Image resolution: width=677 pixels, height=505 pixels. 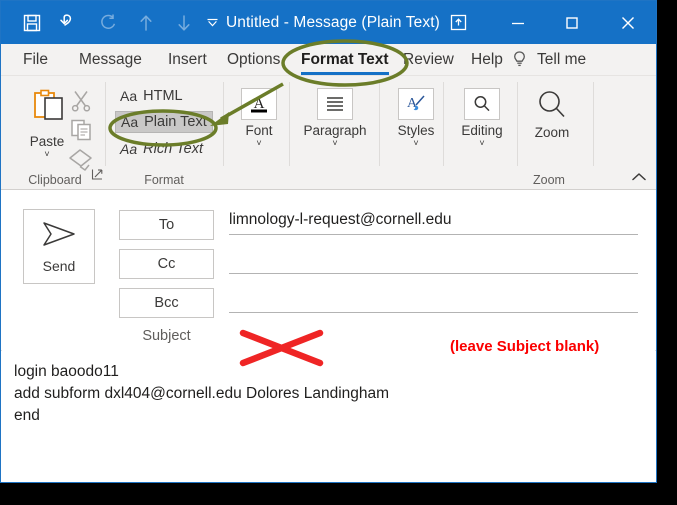 I want to click on tab-format-text: Format Text, so click(x=345, y=59).